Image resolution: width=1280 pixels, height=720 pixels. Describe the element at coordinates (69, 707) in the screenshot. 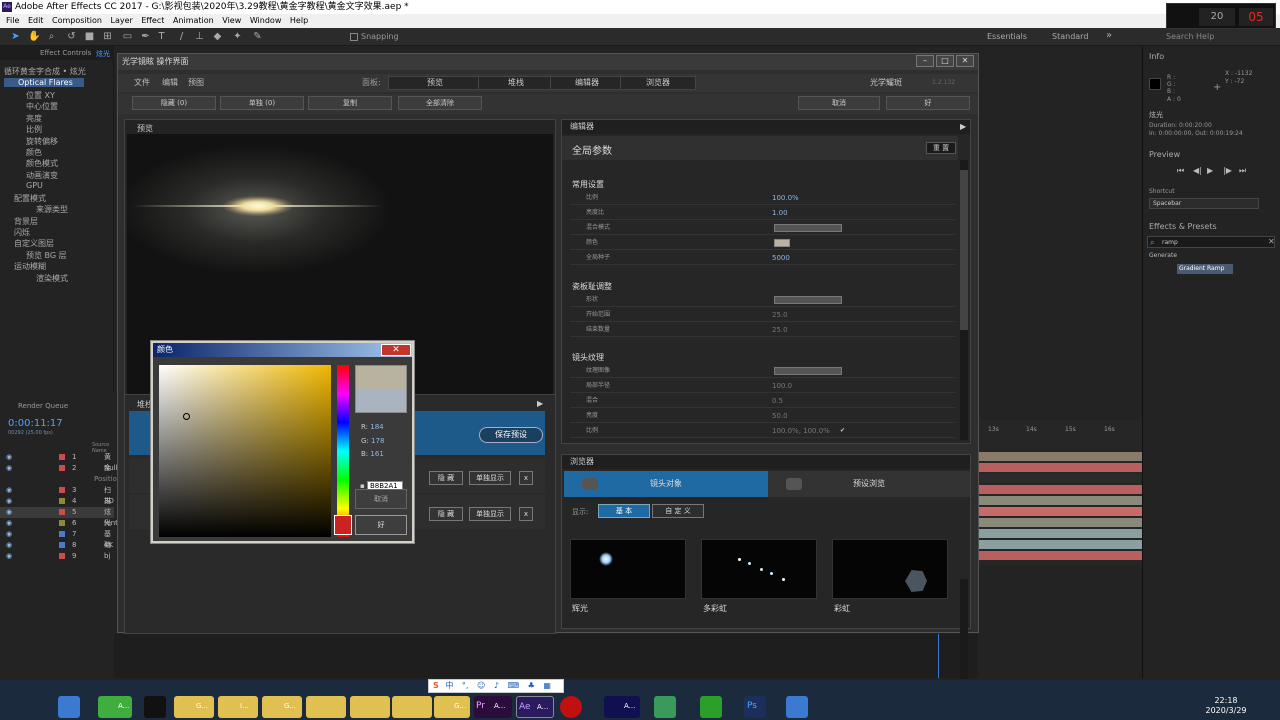

I see `start-icon` at that location.